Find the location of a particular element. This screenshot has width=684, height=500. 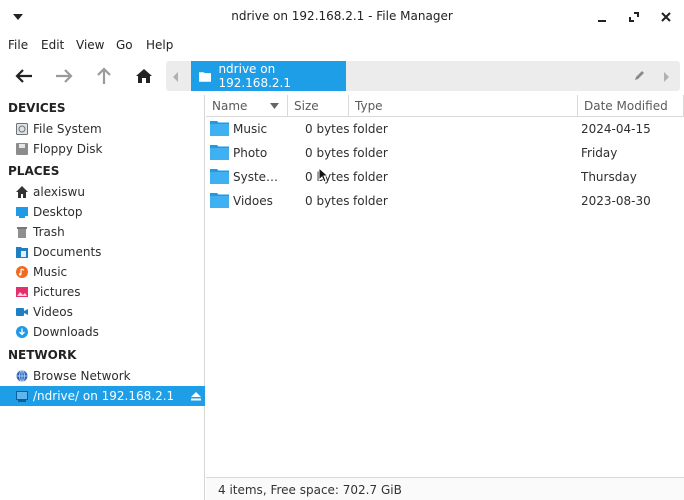

menu-go: Go is located at coordinates (124, 45).